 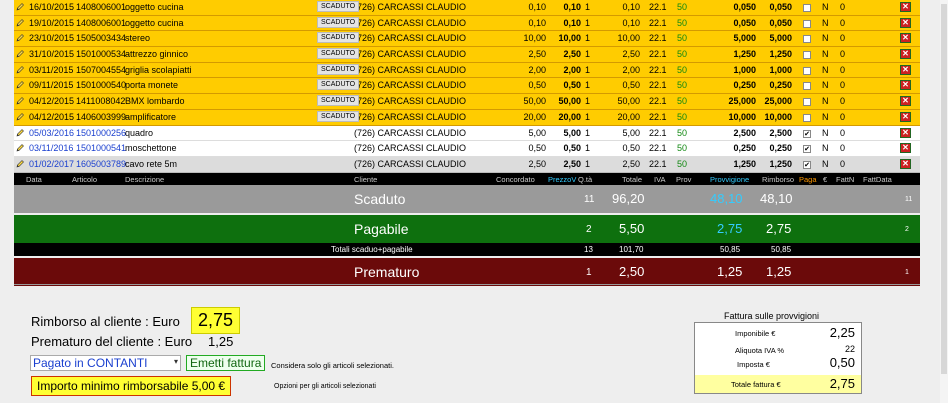 I want to click on scaduto-totale: 96,20, so click(x=628, y=198).